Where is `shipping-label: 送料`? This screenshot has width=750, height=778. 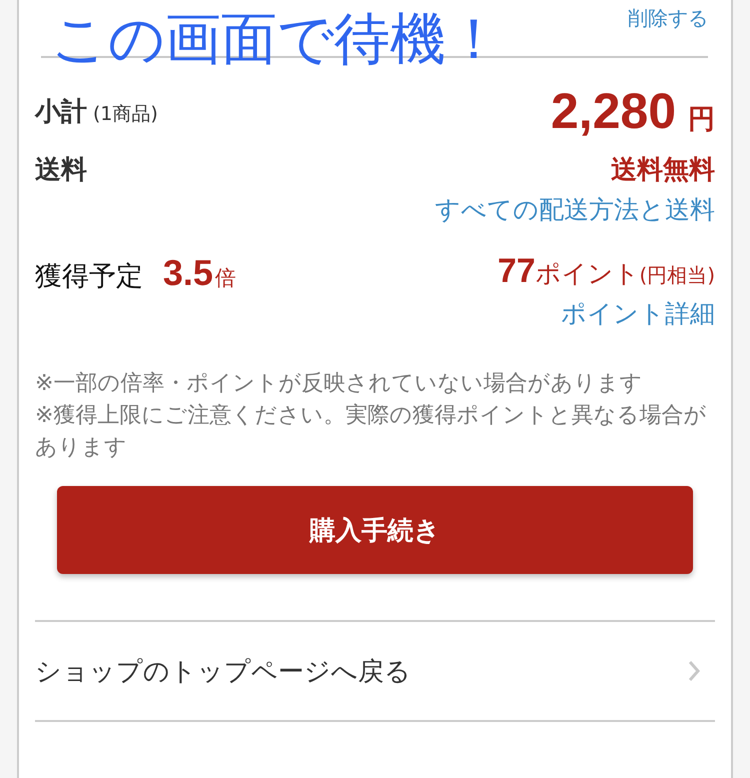
shipping-label: 送料 is located at coordinates (61, 170).